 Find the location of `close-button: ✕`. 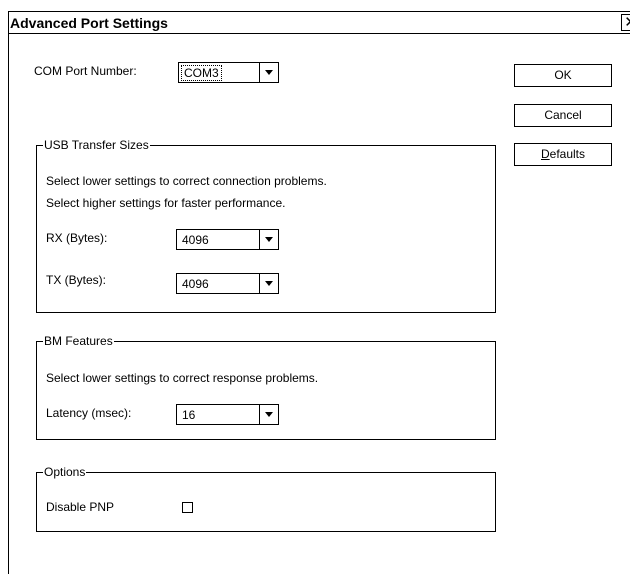

close-button: ✕ is located at coordinates (625, 22).